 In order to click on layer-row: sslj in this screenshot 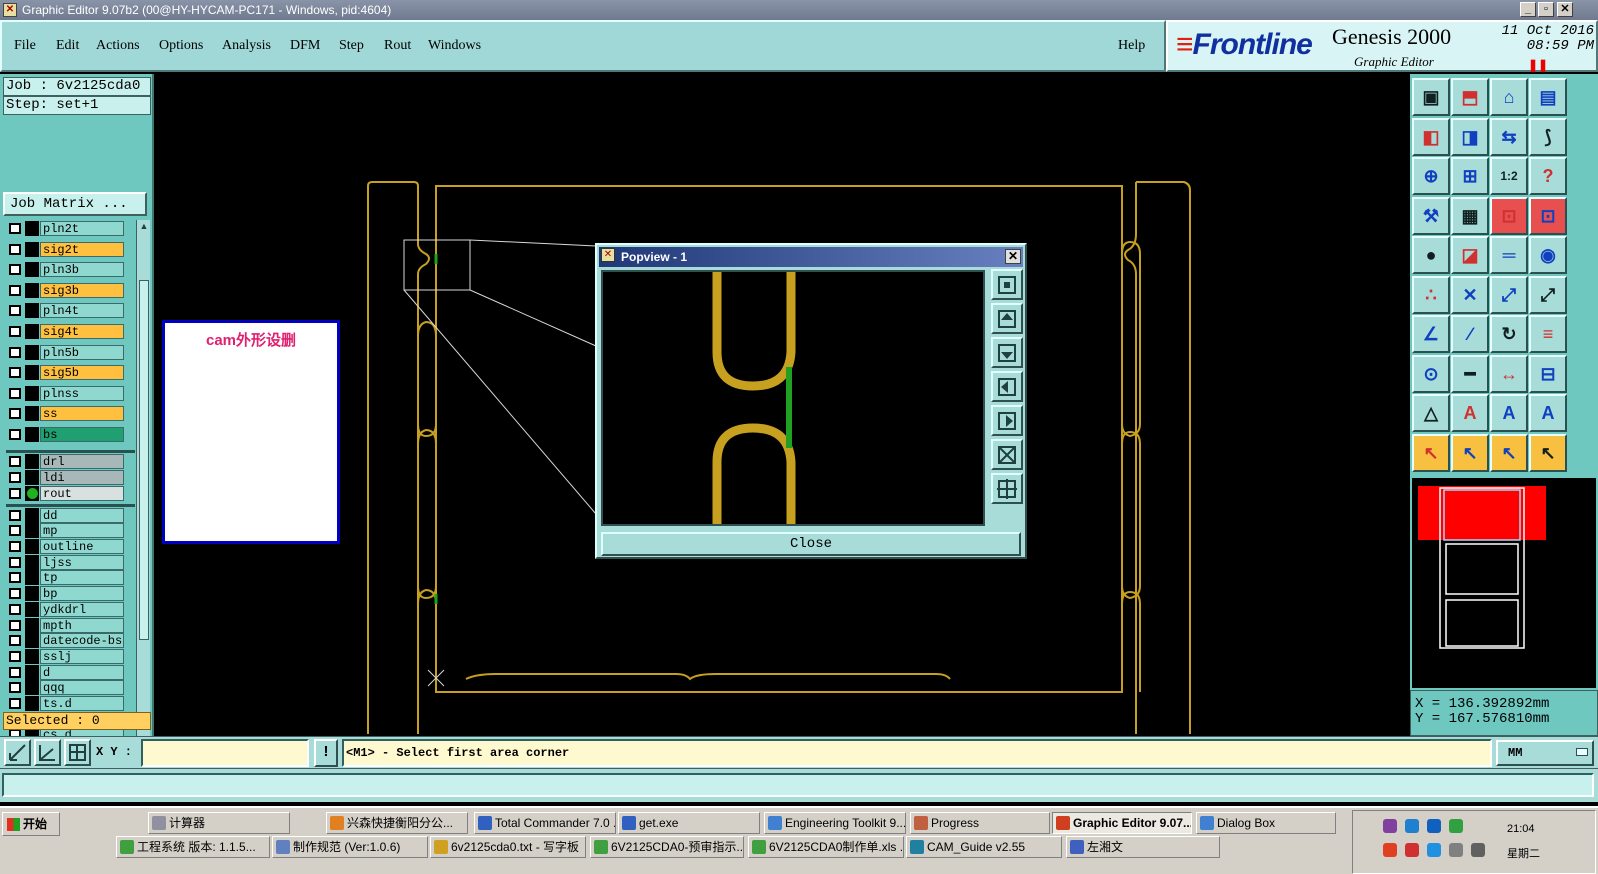, I will do `click(69, 656)`.